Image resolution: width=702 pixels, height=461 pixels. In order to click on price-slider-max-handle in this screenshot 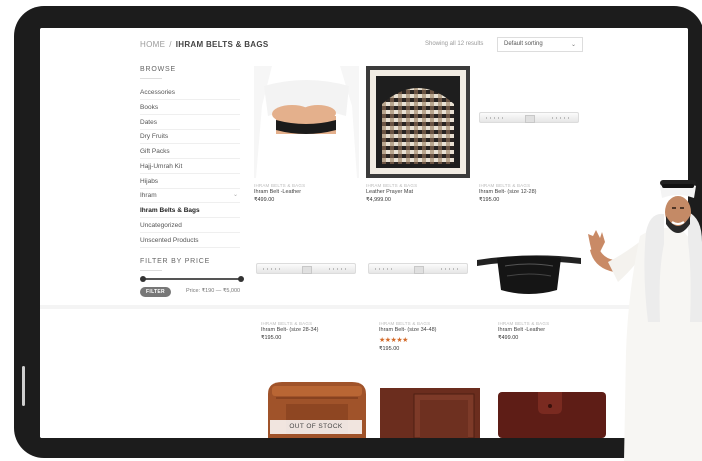, I will do `click(241, 279)`.